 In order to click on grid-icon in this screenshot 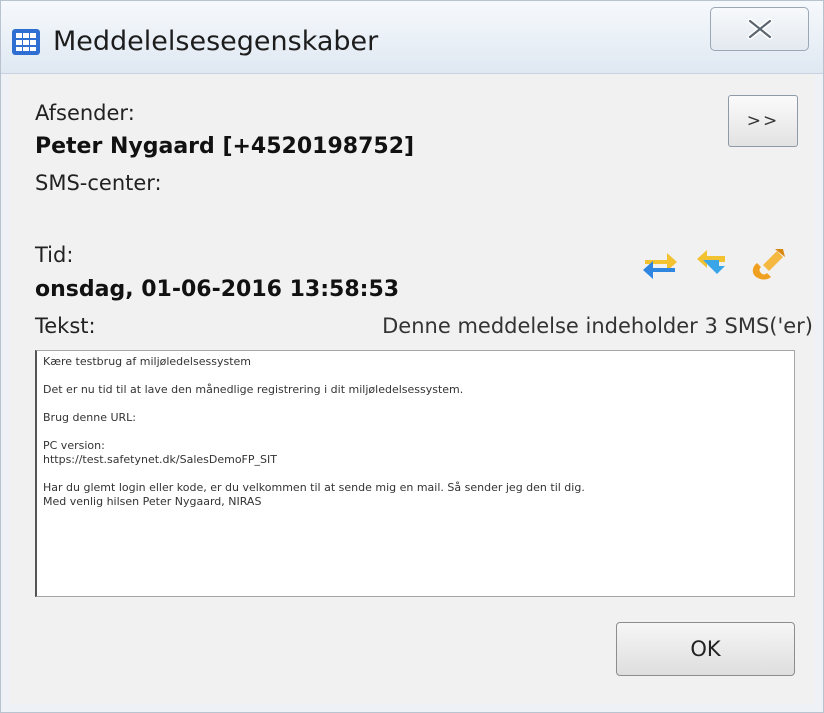, I will do `click(26, 42)`.